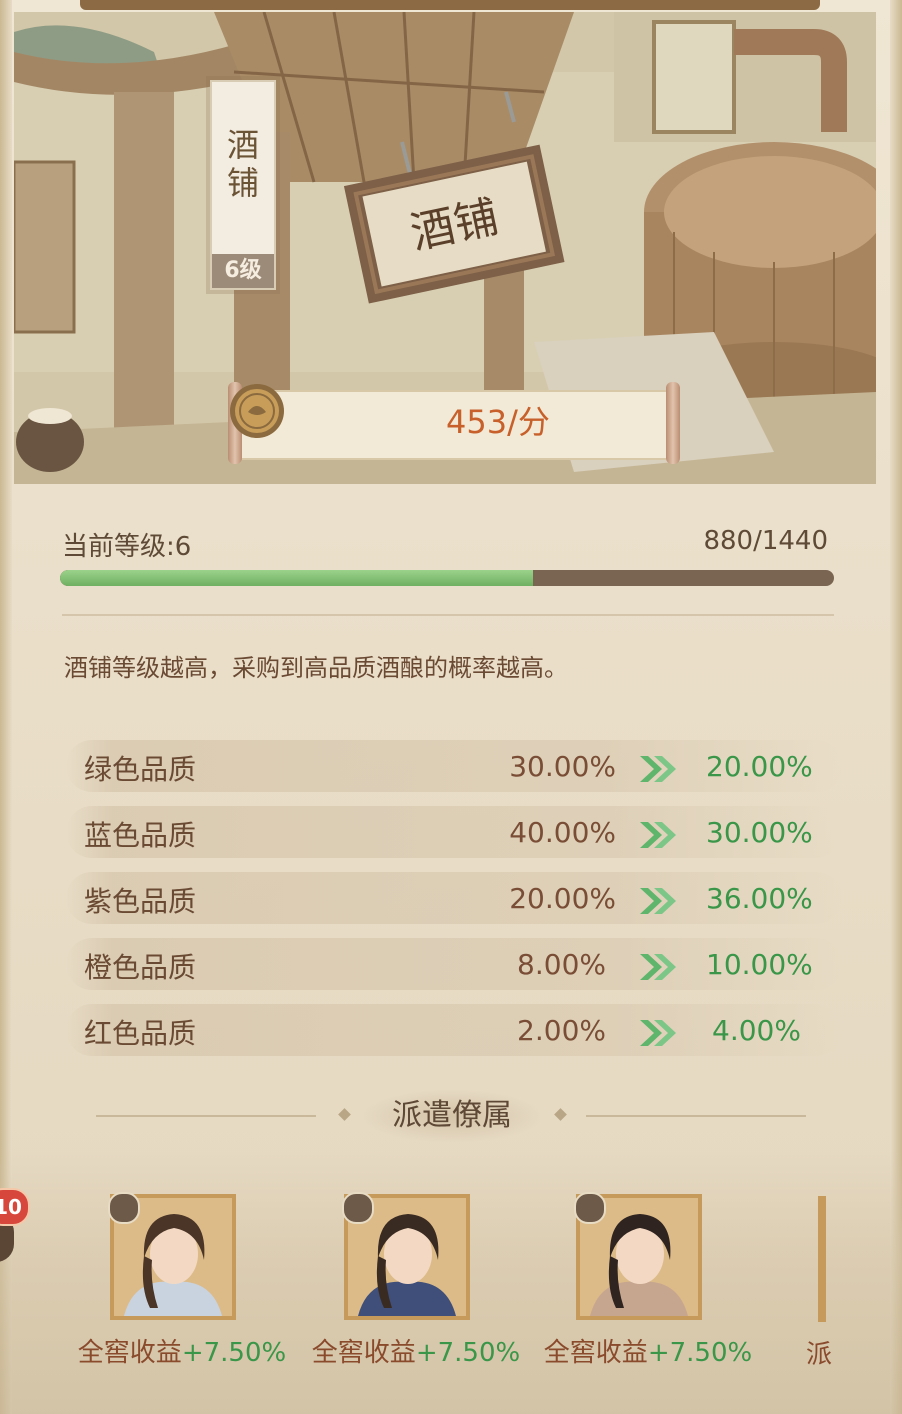  Describe the element at coordinates (242, 164) in the screenshot. I see `building-name: 酒铺` at that location.